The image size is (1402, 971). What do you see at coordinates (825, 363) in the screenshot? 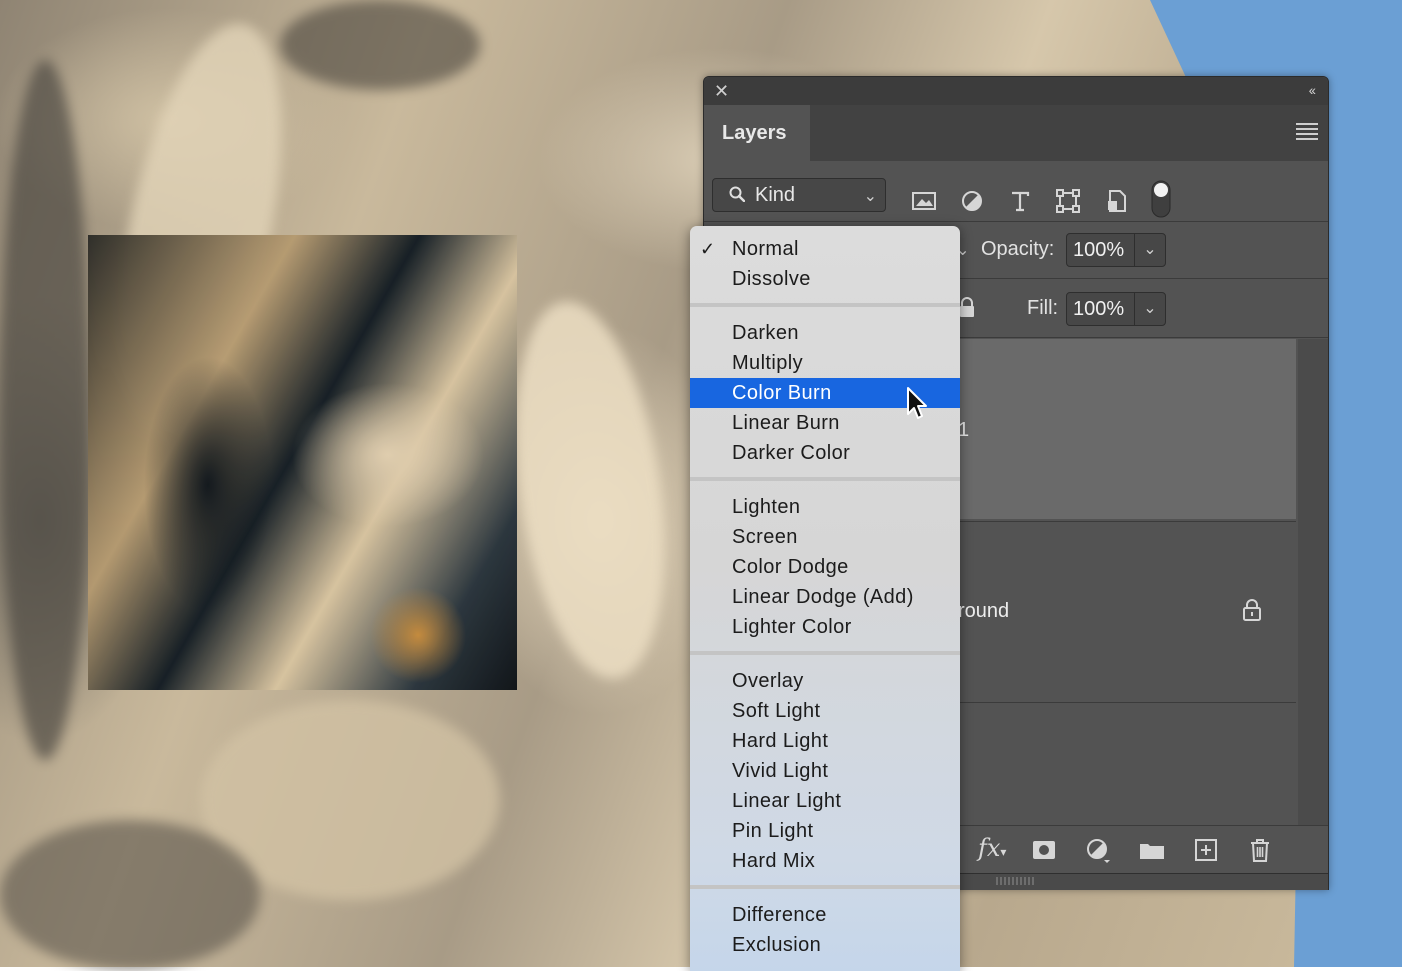
I see `blend-mode-item-multiply: Multiply` at bounding box center [825, 363].